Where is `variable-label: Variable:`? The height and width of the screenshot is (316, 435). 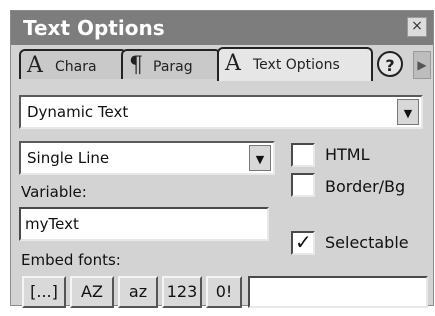 variable-label: Variable: is located at coordinates (54, 192).